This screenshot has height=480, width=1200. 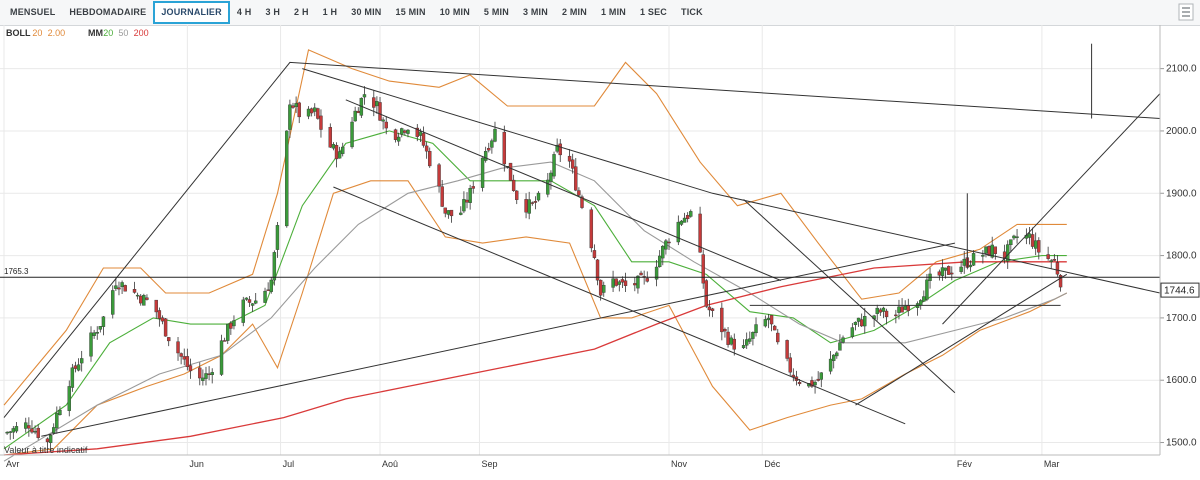 I want to click on timeframe-15-min: 15 MIN, so click(x=410, y=12).